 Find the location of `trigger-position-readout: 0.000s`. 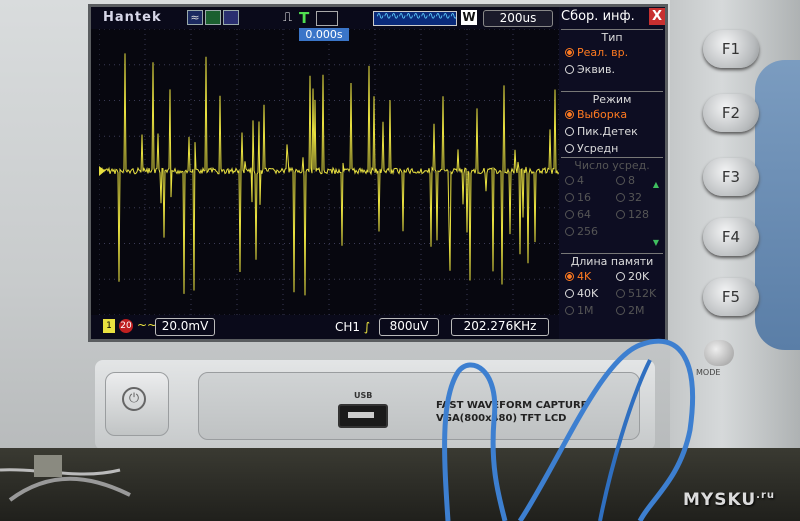

trigger-position-readout: 0.000s is located at coordinates (324, 34).